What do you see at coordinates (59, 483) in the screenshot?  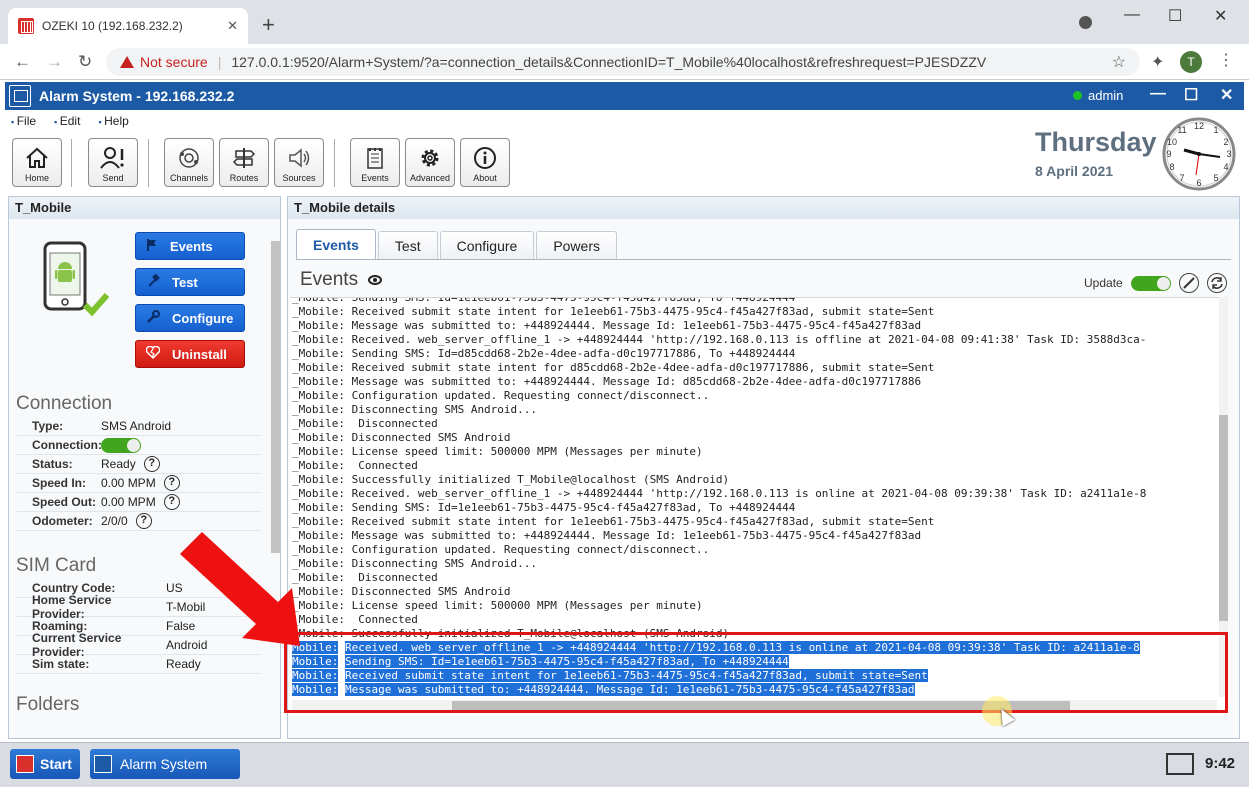 I see `property-key: Speed In:` at bounding box center [59, 483].